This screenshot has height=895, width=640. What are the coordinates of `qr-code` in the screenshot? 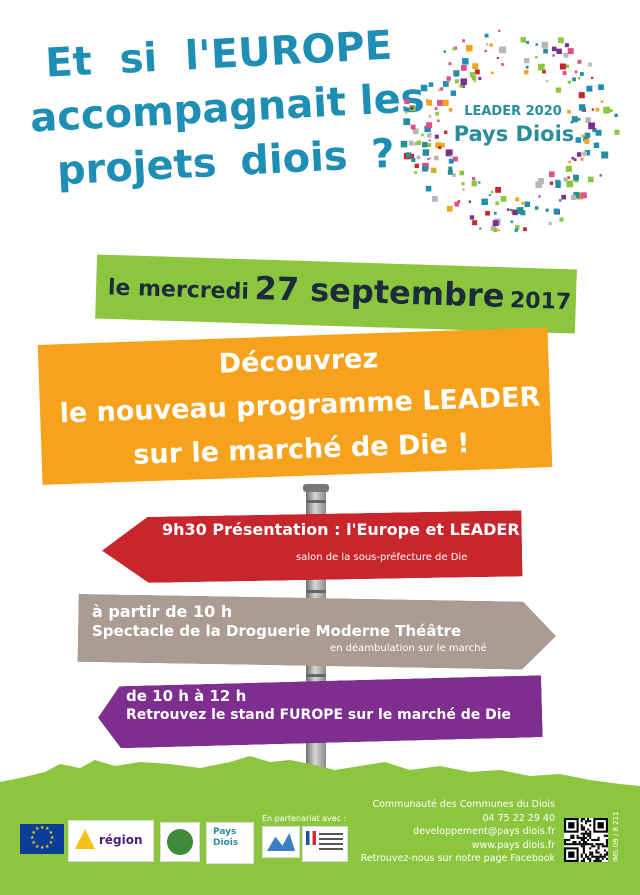 It's located at (586, 840).